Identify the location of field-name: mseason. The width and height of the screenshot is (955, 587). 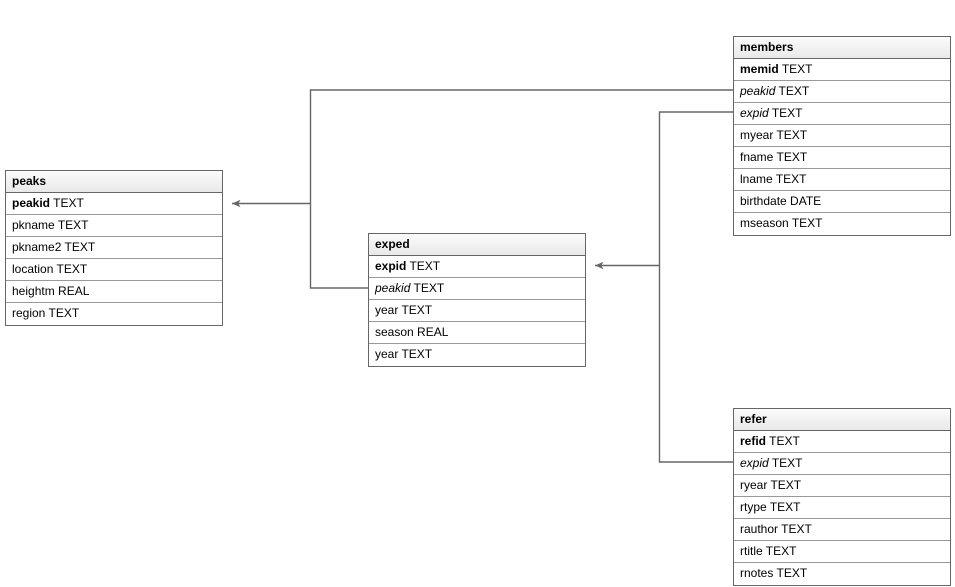
(764, 223).